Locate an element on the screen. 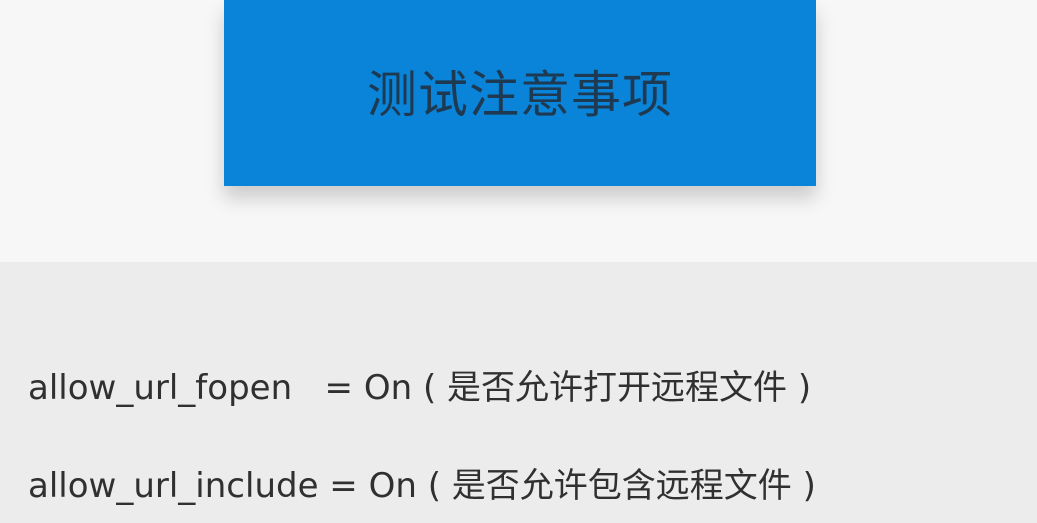  config-line-include: allow_url_include = On ( 是否允许包含远程文件 ) is located at coordinates (422, 486).